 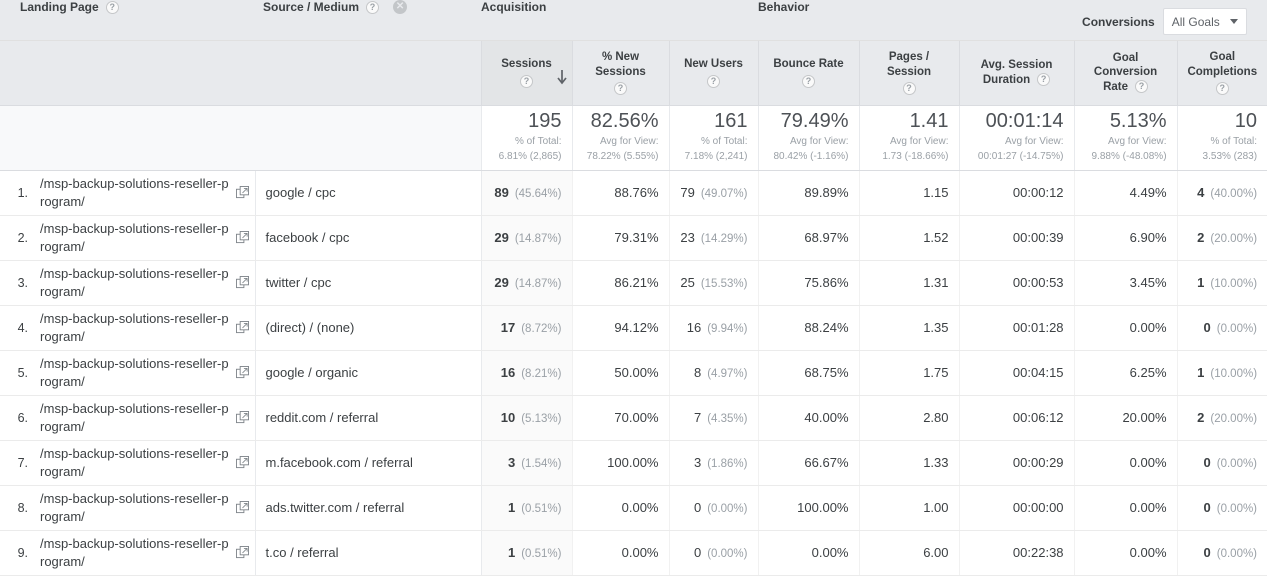 What do you see at coordinates (1201, 372) in the screenshot?
I see `row-goal-completions-value: 1` at bounding box center [1201, 372].